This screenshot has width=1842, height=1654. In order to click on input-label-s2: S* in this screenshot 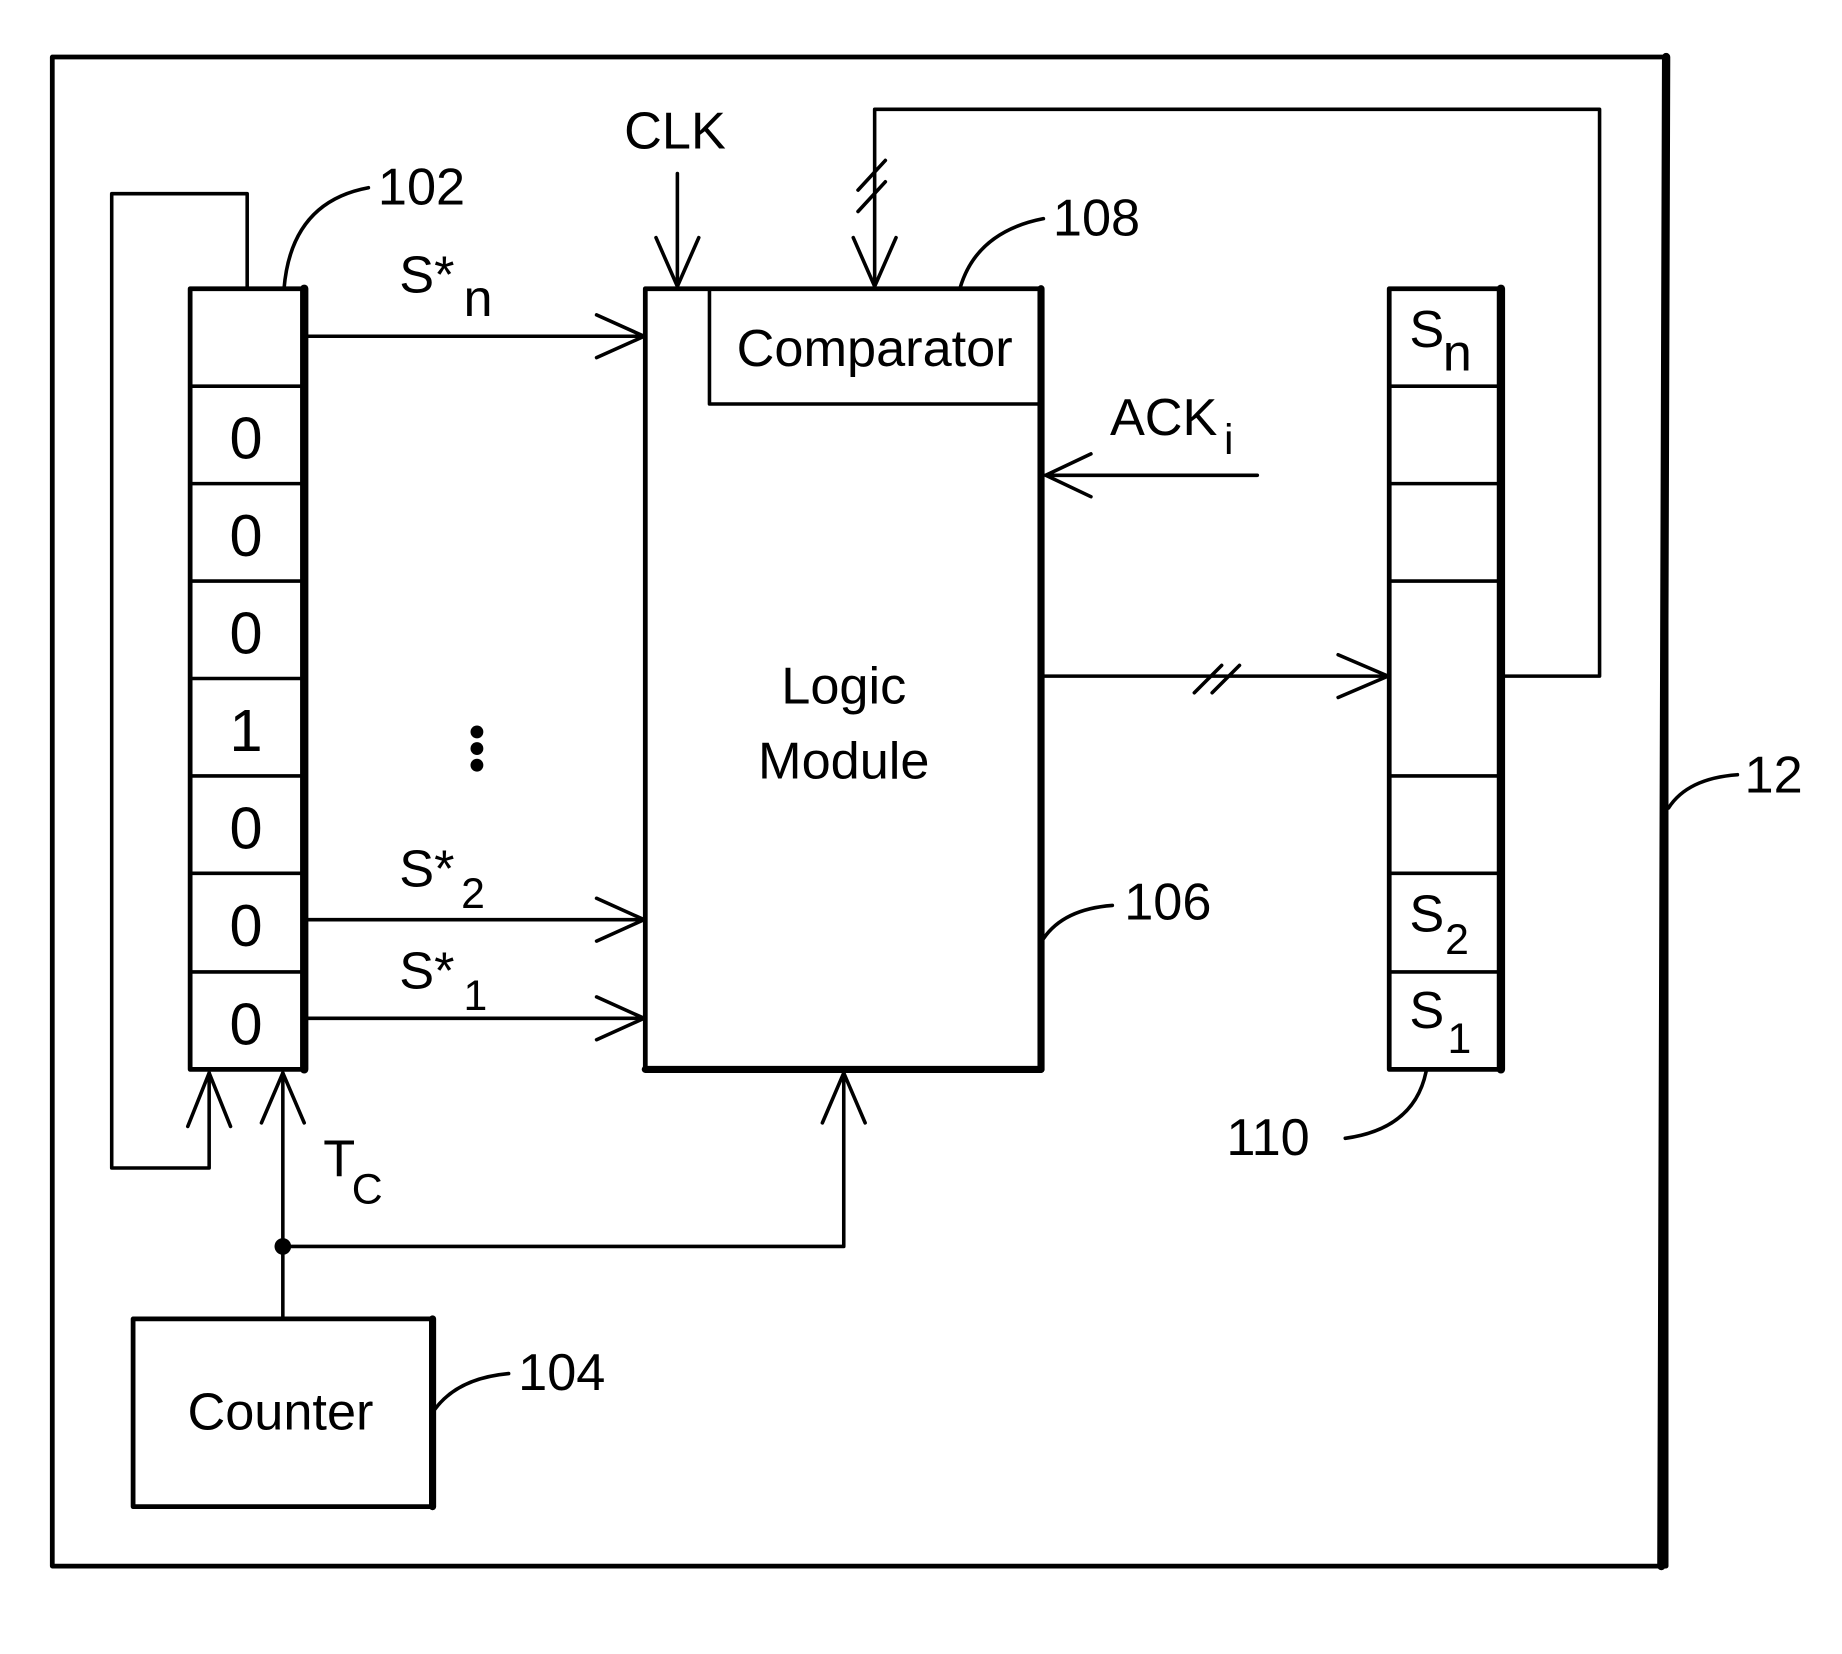, I will do `click(426, 869)`.